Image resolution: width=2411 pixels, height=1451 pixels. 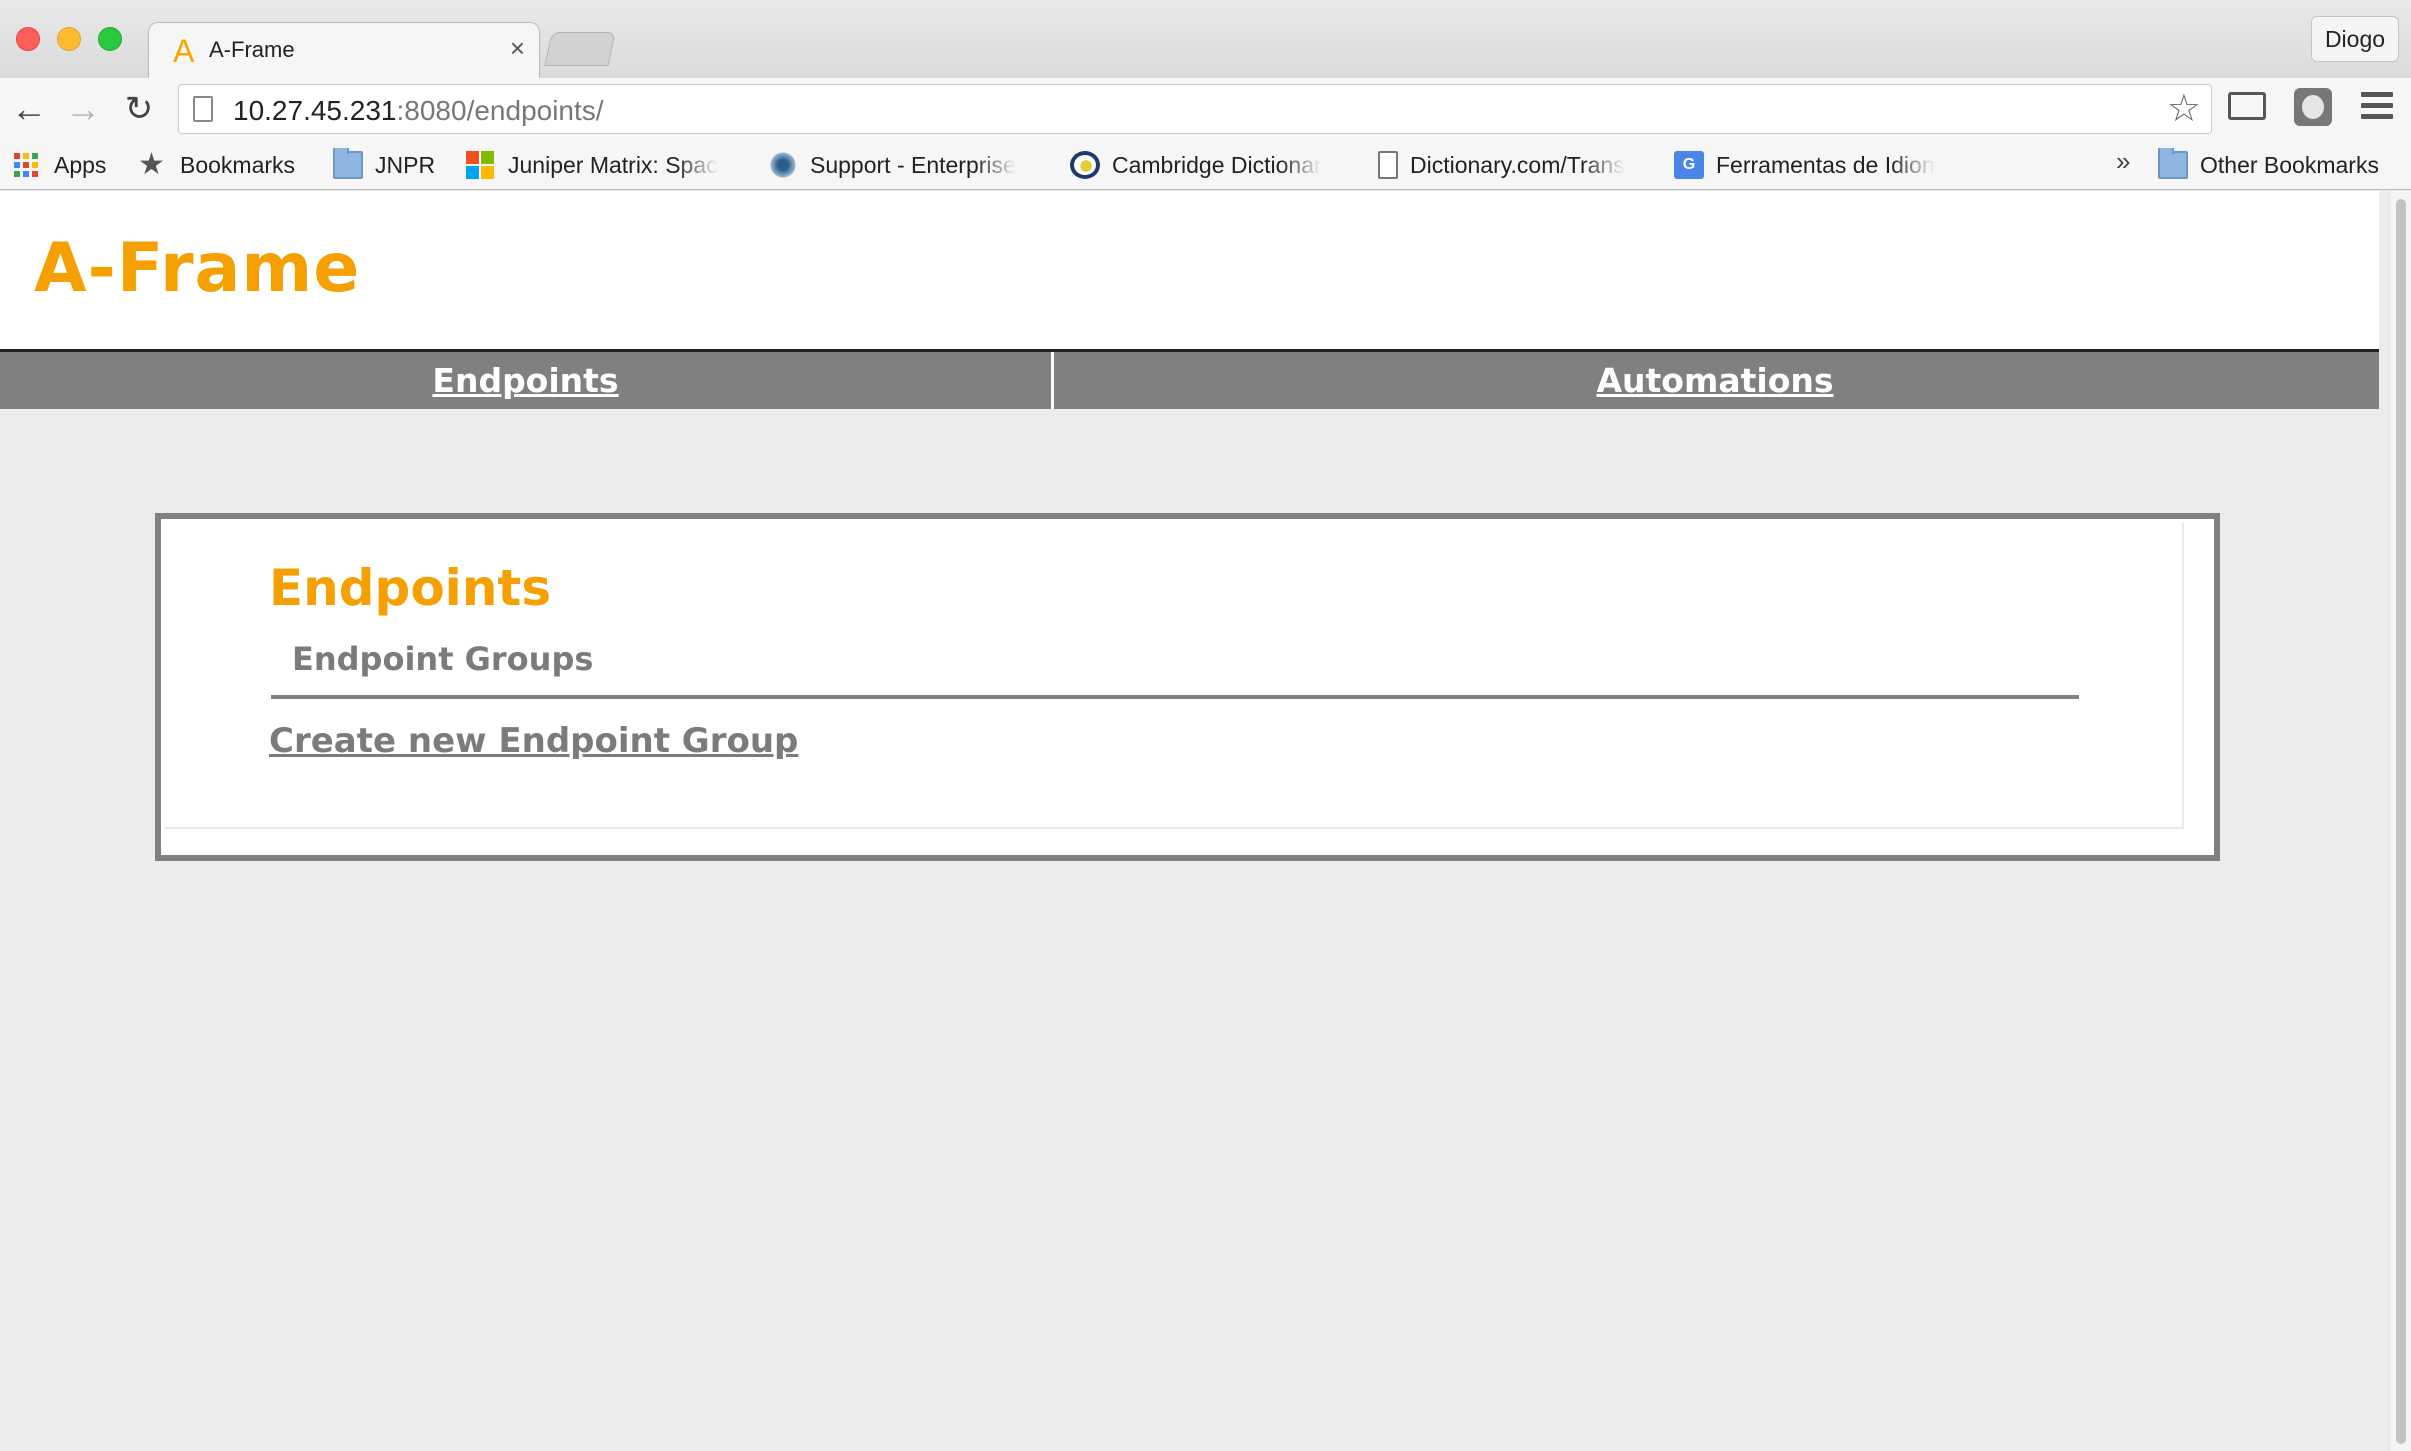 What do you see at coordinates (443, 659) in the screenshot?
I see `endpoint-groups-heading: Endpoint Groups` at bounding box center [443, 659].